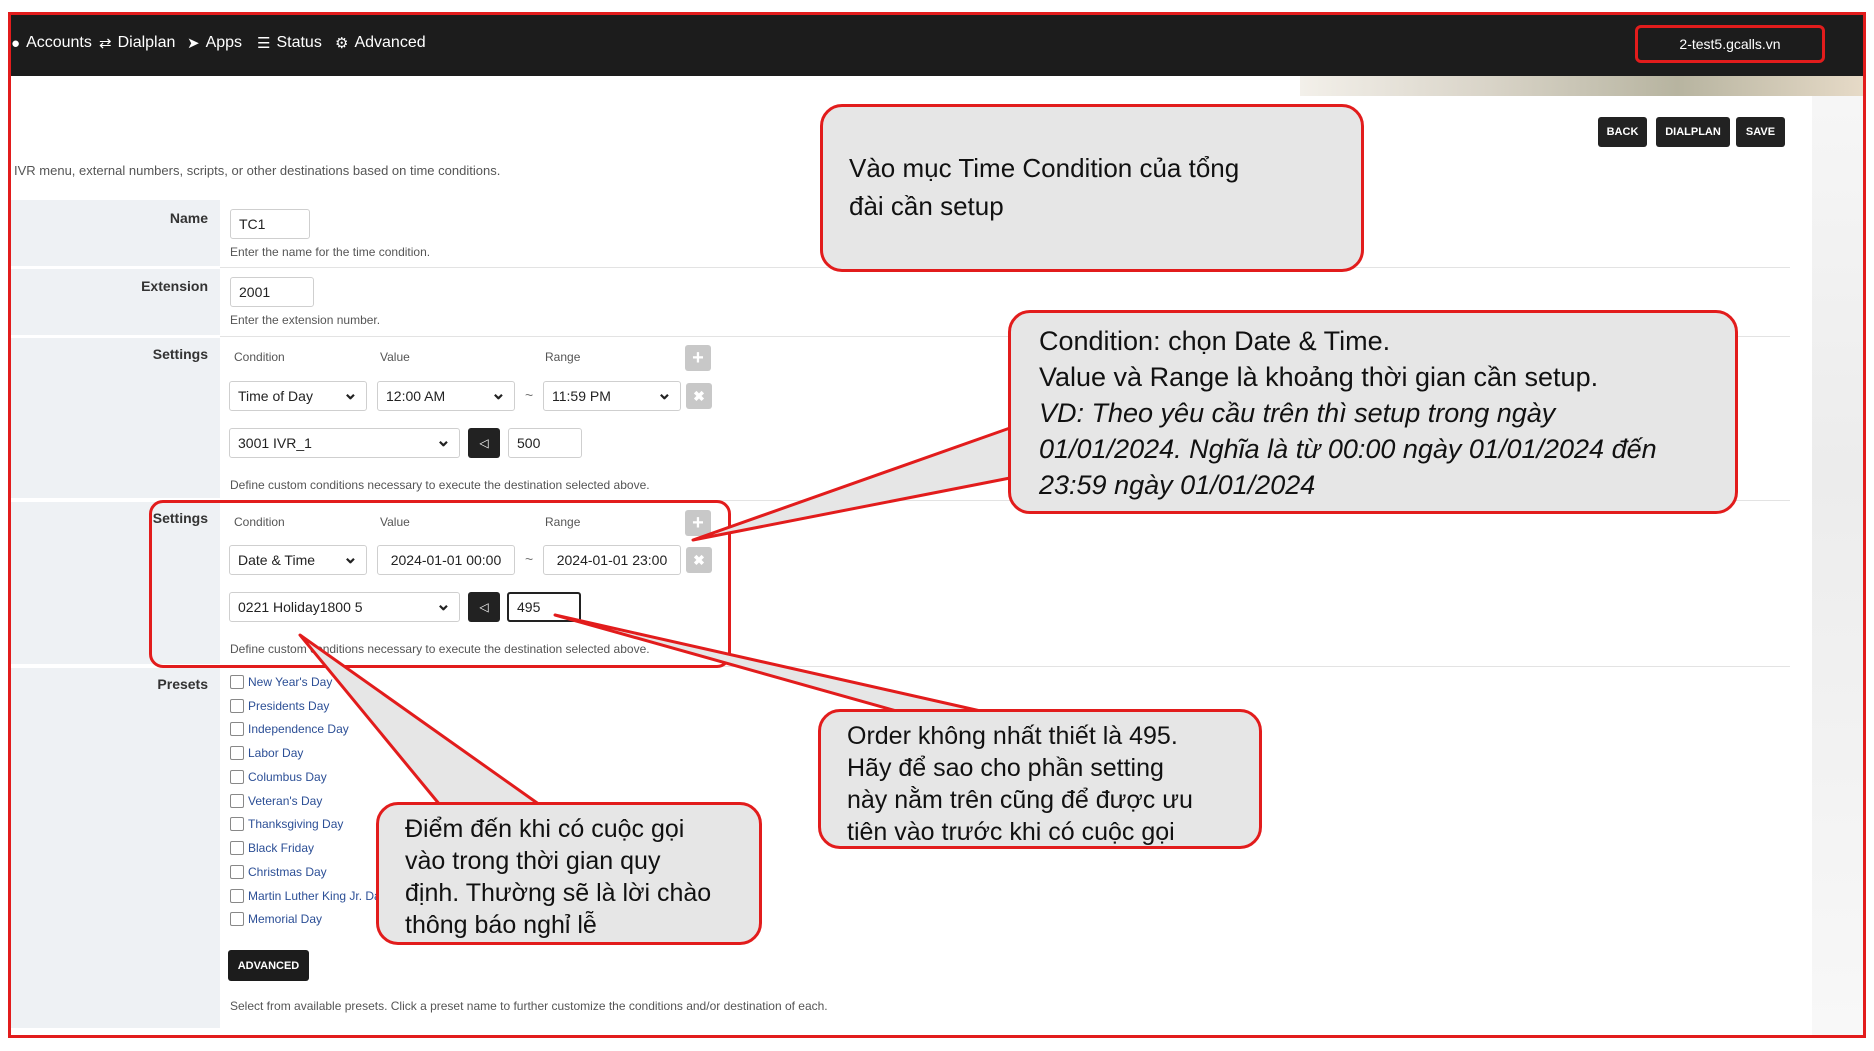  I want to click on dialplan-button: DIALPLAN, so click(1693, 132).